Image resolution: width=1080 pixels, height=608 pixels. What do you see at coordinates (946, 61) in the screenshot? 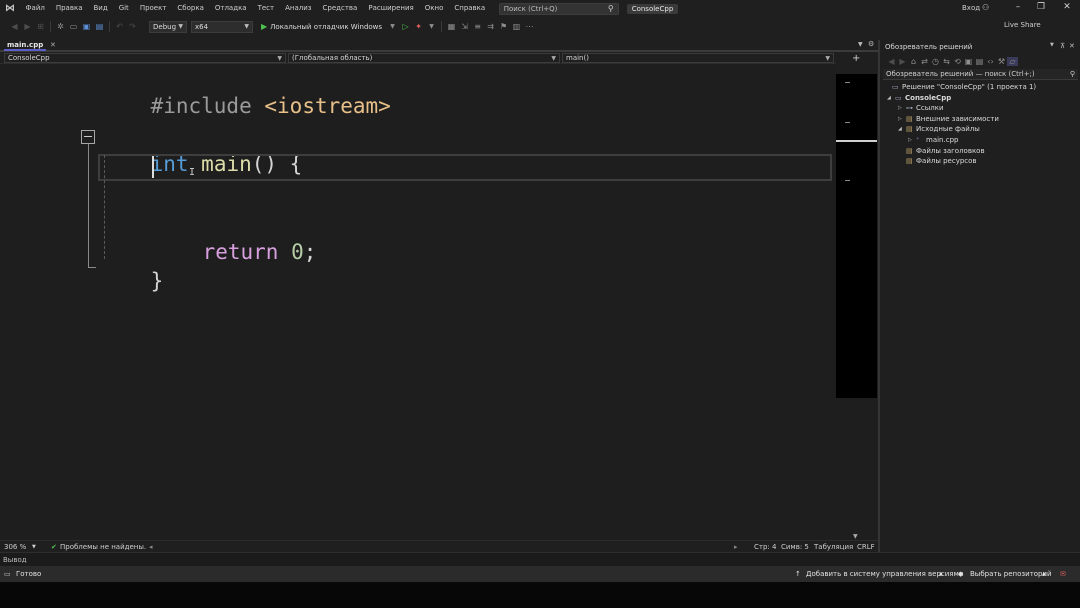
I see `pending-changes-icon: ⇆` at bounding box center [946, 61].